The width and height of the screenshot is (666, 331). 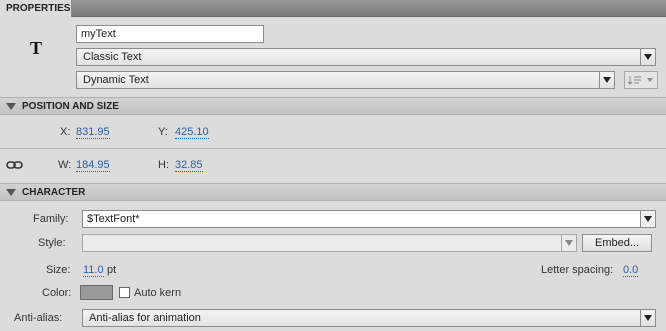 I want to click on letter-spacing-label: Letter spacing:, so click(x=577, y=270).